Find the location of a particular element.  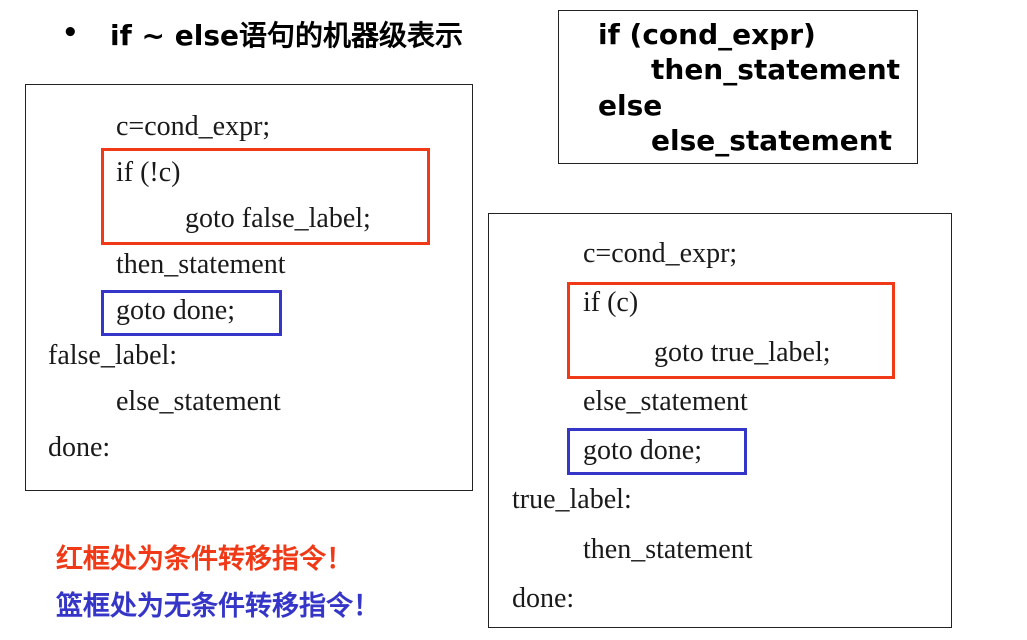

conditional-jump-note: 红框处为条件转移指令！ is located at coordinates (204, 559).